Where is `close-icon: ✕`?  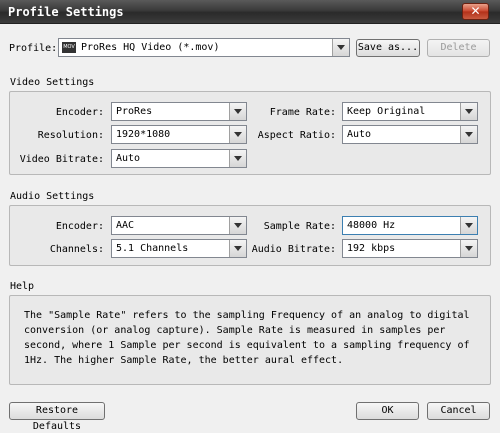
close-icon: ✕ is located at coordinates (475, 11).